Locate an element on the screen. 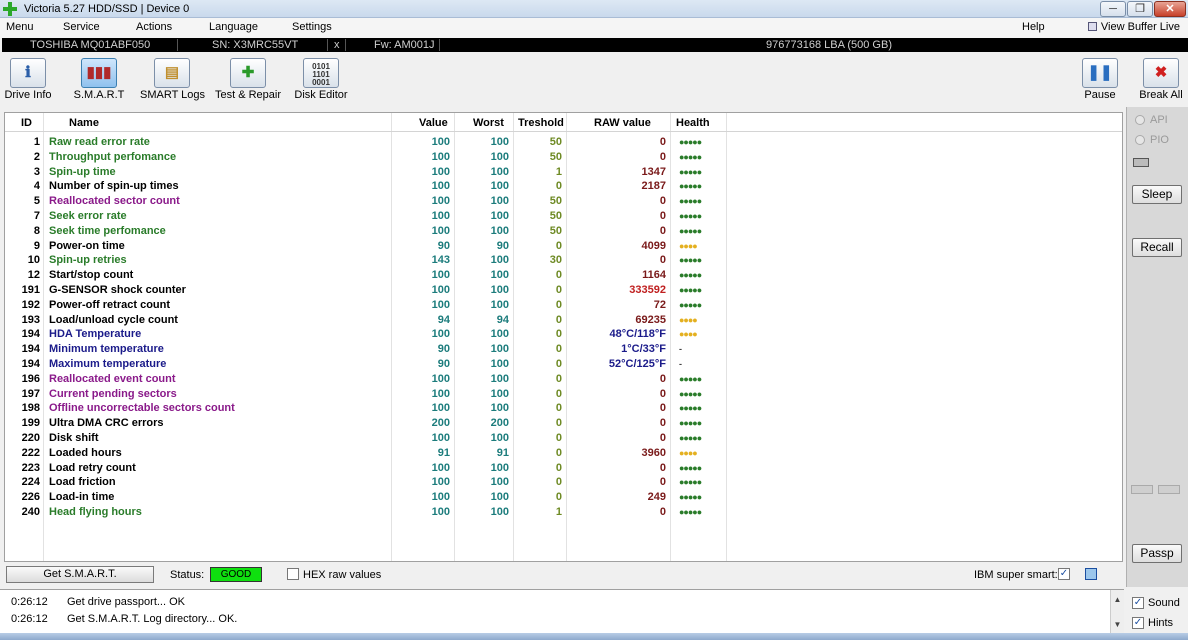 This screenshot has width=1188, height=640. table-row: 9 Power-on time 90 90 0 4099 ●●●● is located at coordinates (563, 246).